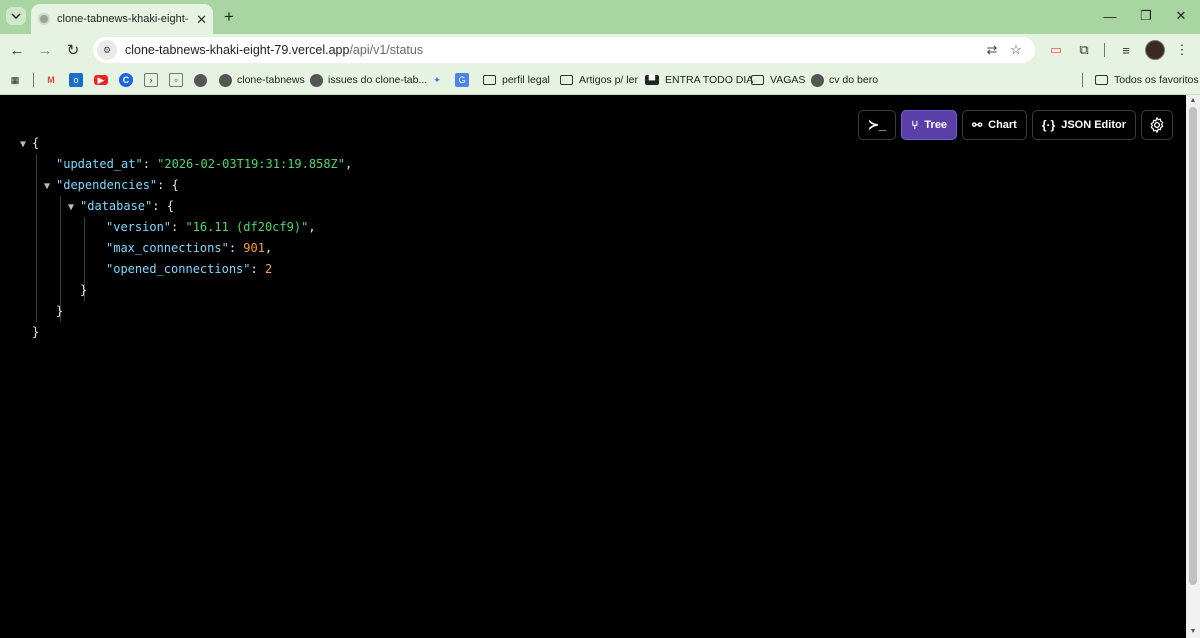 The height and width of the screenshot is (638, 1200). What do you see at coordinates (1002, 125) in the screenshot?
I see `chart-label: Chart` at bounding box center [1002, 125].